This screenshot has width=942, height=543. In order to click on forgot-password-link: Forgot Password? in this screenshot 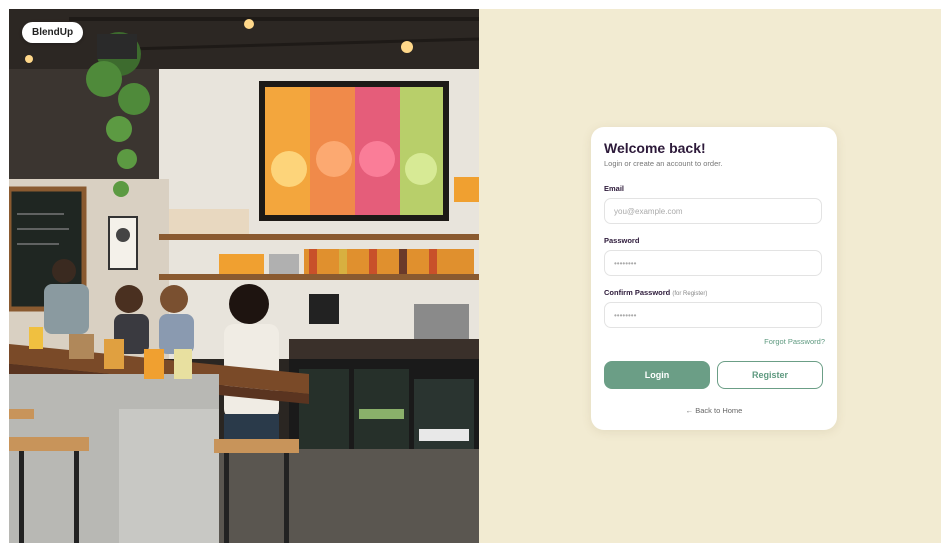, I will do `click(794, 341)`.